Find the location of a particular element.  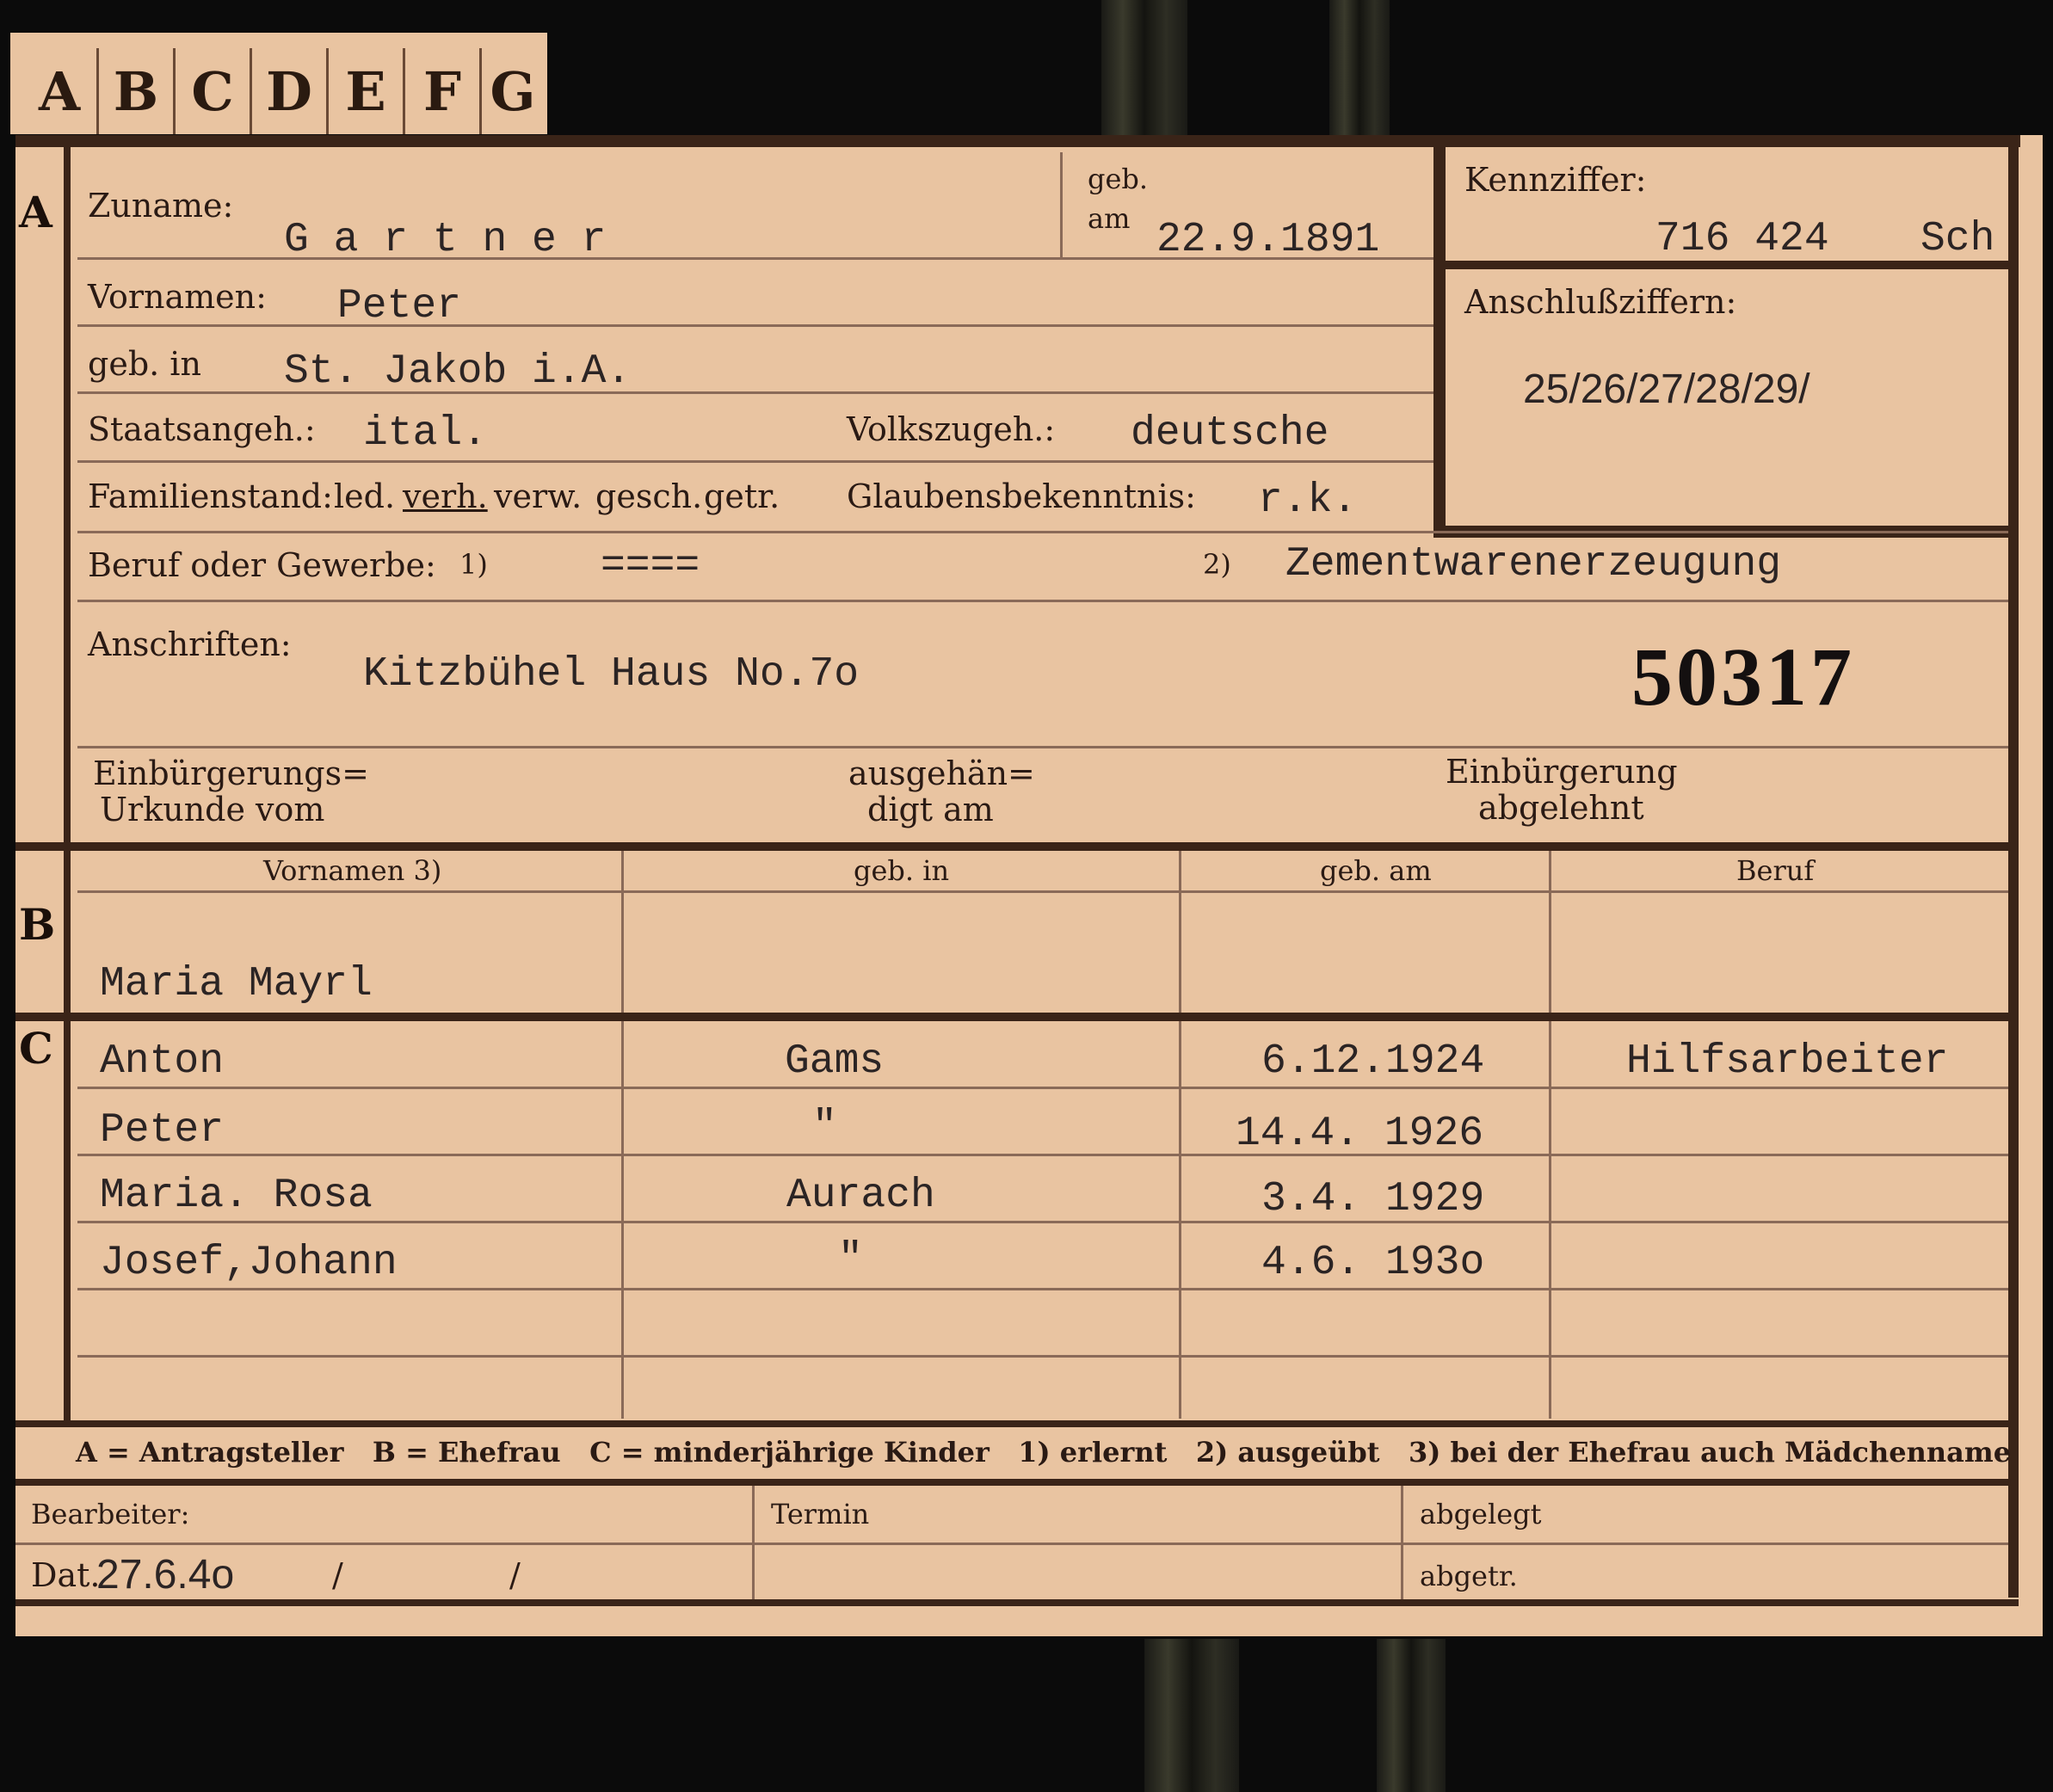

vornamen-value: Peter is located at coordinates (399, 306).